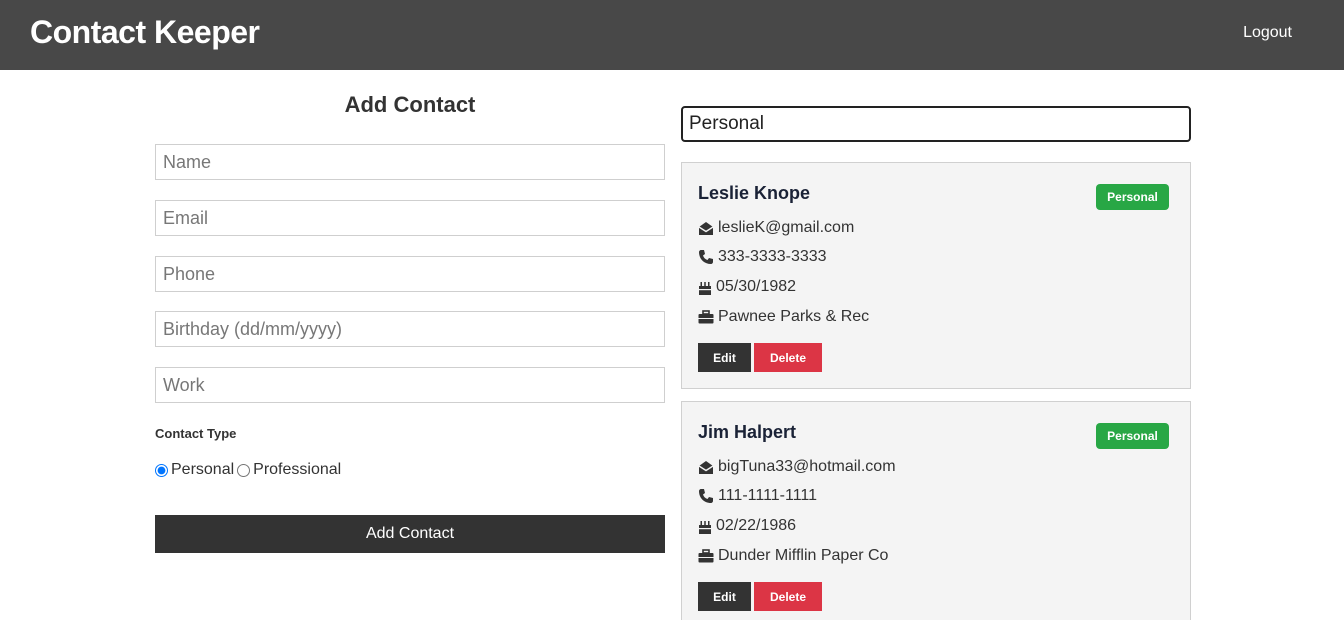 Image resolution: width=1344 pixels, height=620 pixels. Describe the element at coordinates (297, 470) in the screenshot. I see `radio-professional-label: Professional` at that location.